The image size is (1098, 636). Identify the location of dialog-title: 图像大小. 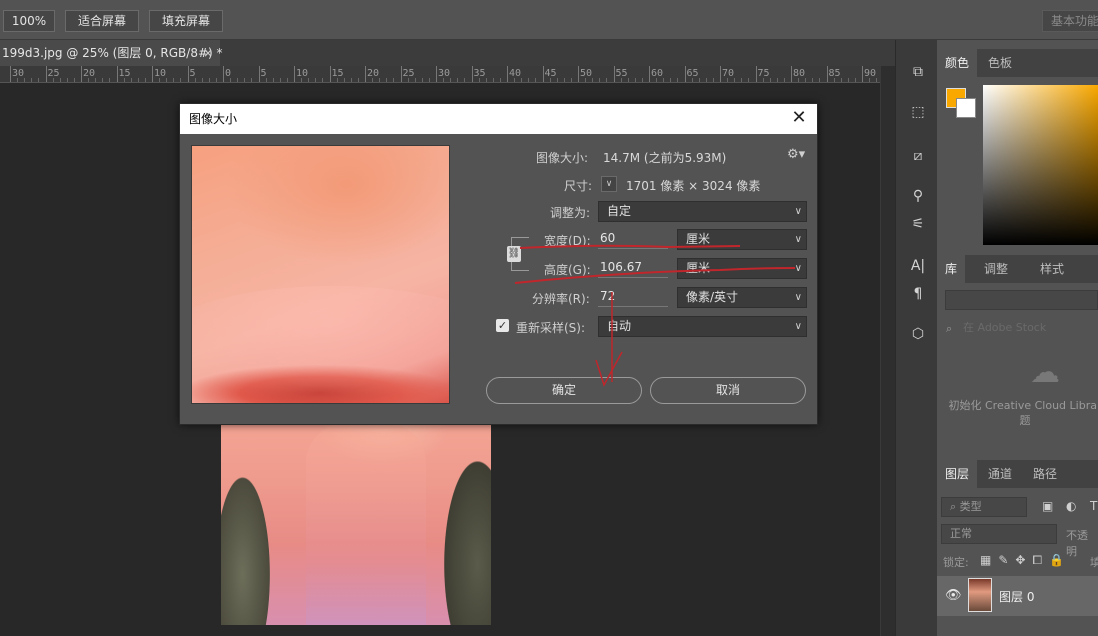
(213, 119).